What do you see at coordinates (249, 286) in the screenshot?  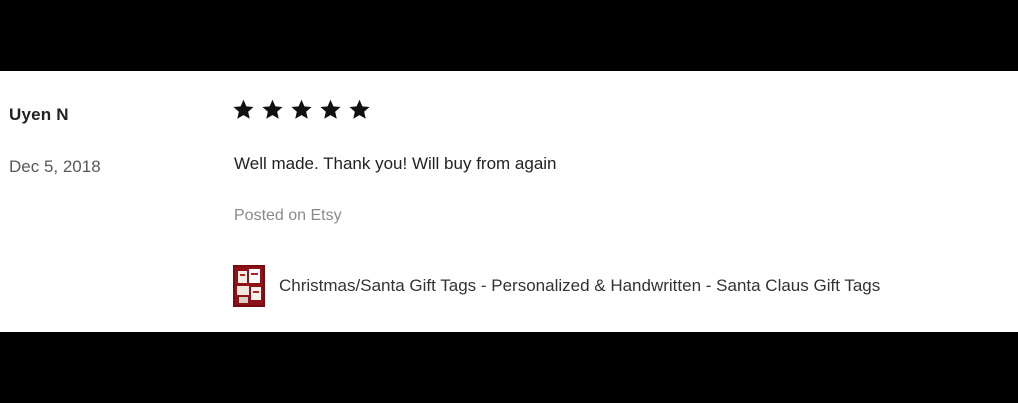 I see `listing-thumbnail` at bounding box center [249, 286].